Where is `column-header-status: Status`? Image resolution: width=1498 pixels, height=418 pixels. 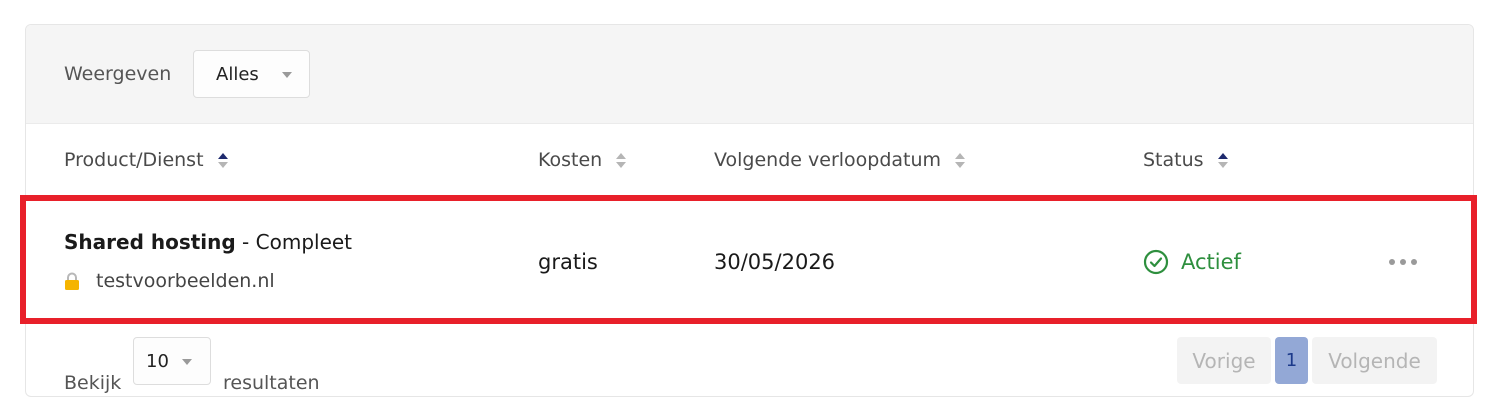 column-header-status: Status is located at coordinates (1185, 160).